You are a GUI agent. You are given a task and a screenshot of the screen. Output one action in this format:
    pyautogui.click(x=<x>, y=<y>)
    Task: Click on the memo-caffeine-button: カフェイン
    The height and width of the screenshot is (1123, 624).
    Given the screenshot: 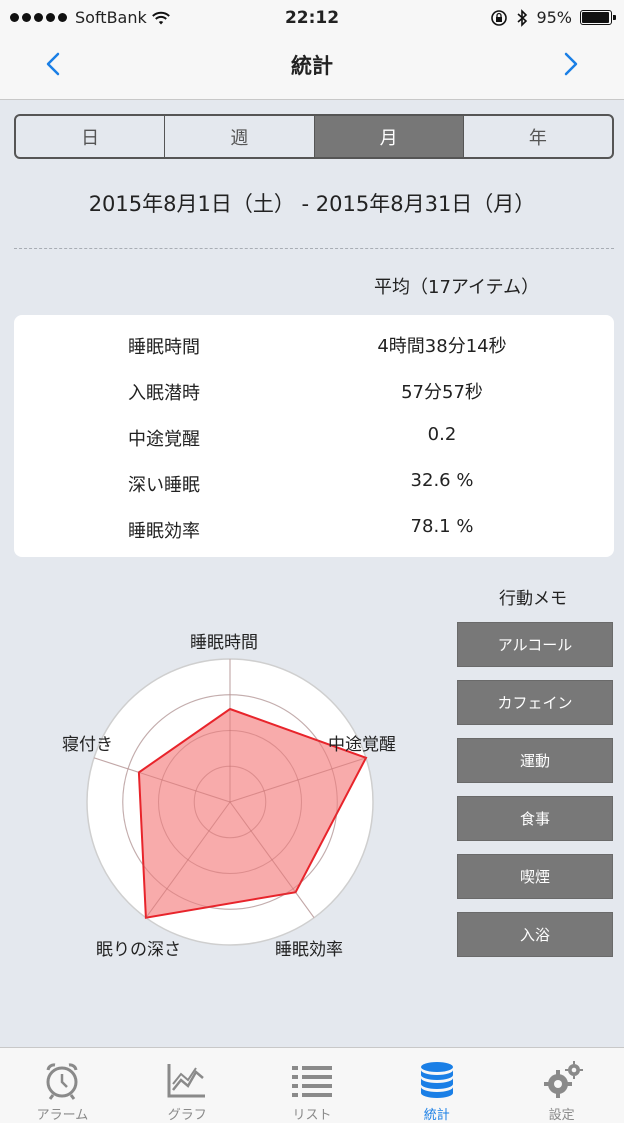 What is the action you would take?
    pyautogui.click(x=535, y=702)
    